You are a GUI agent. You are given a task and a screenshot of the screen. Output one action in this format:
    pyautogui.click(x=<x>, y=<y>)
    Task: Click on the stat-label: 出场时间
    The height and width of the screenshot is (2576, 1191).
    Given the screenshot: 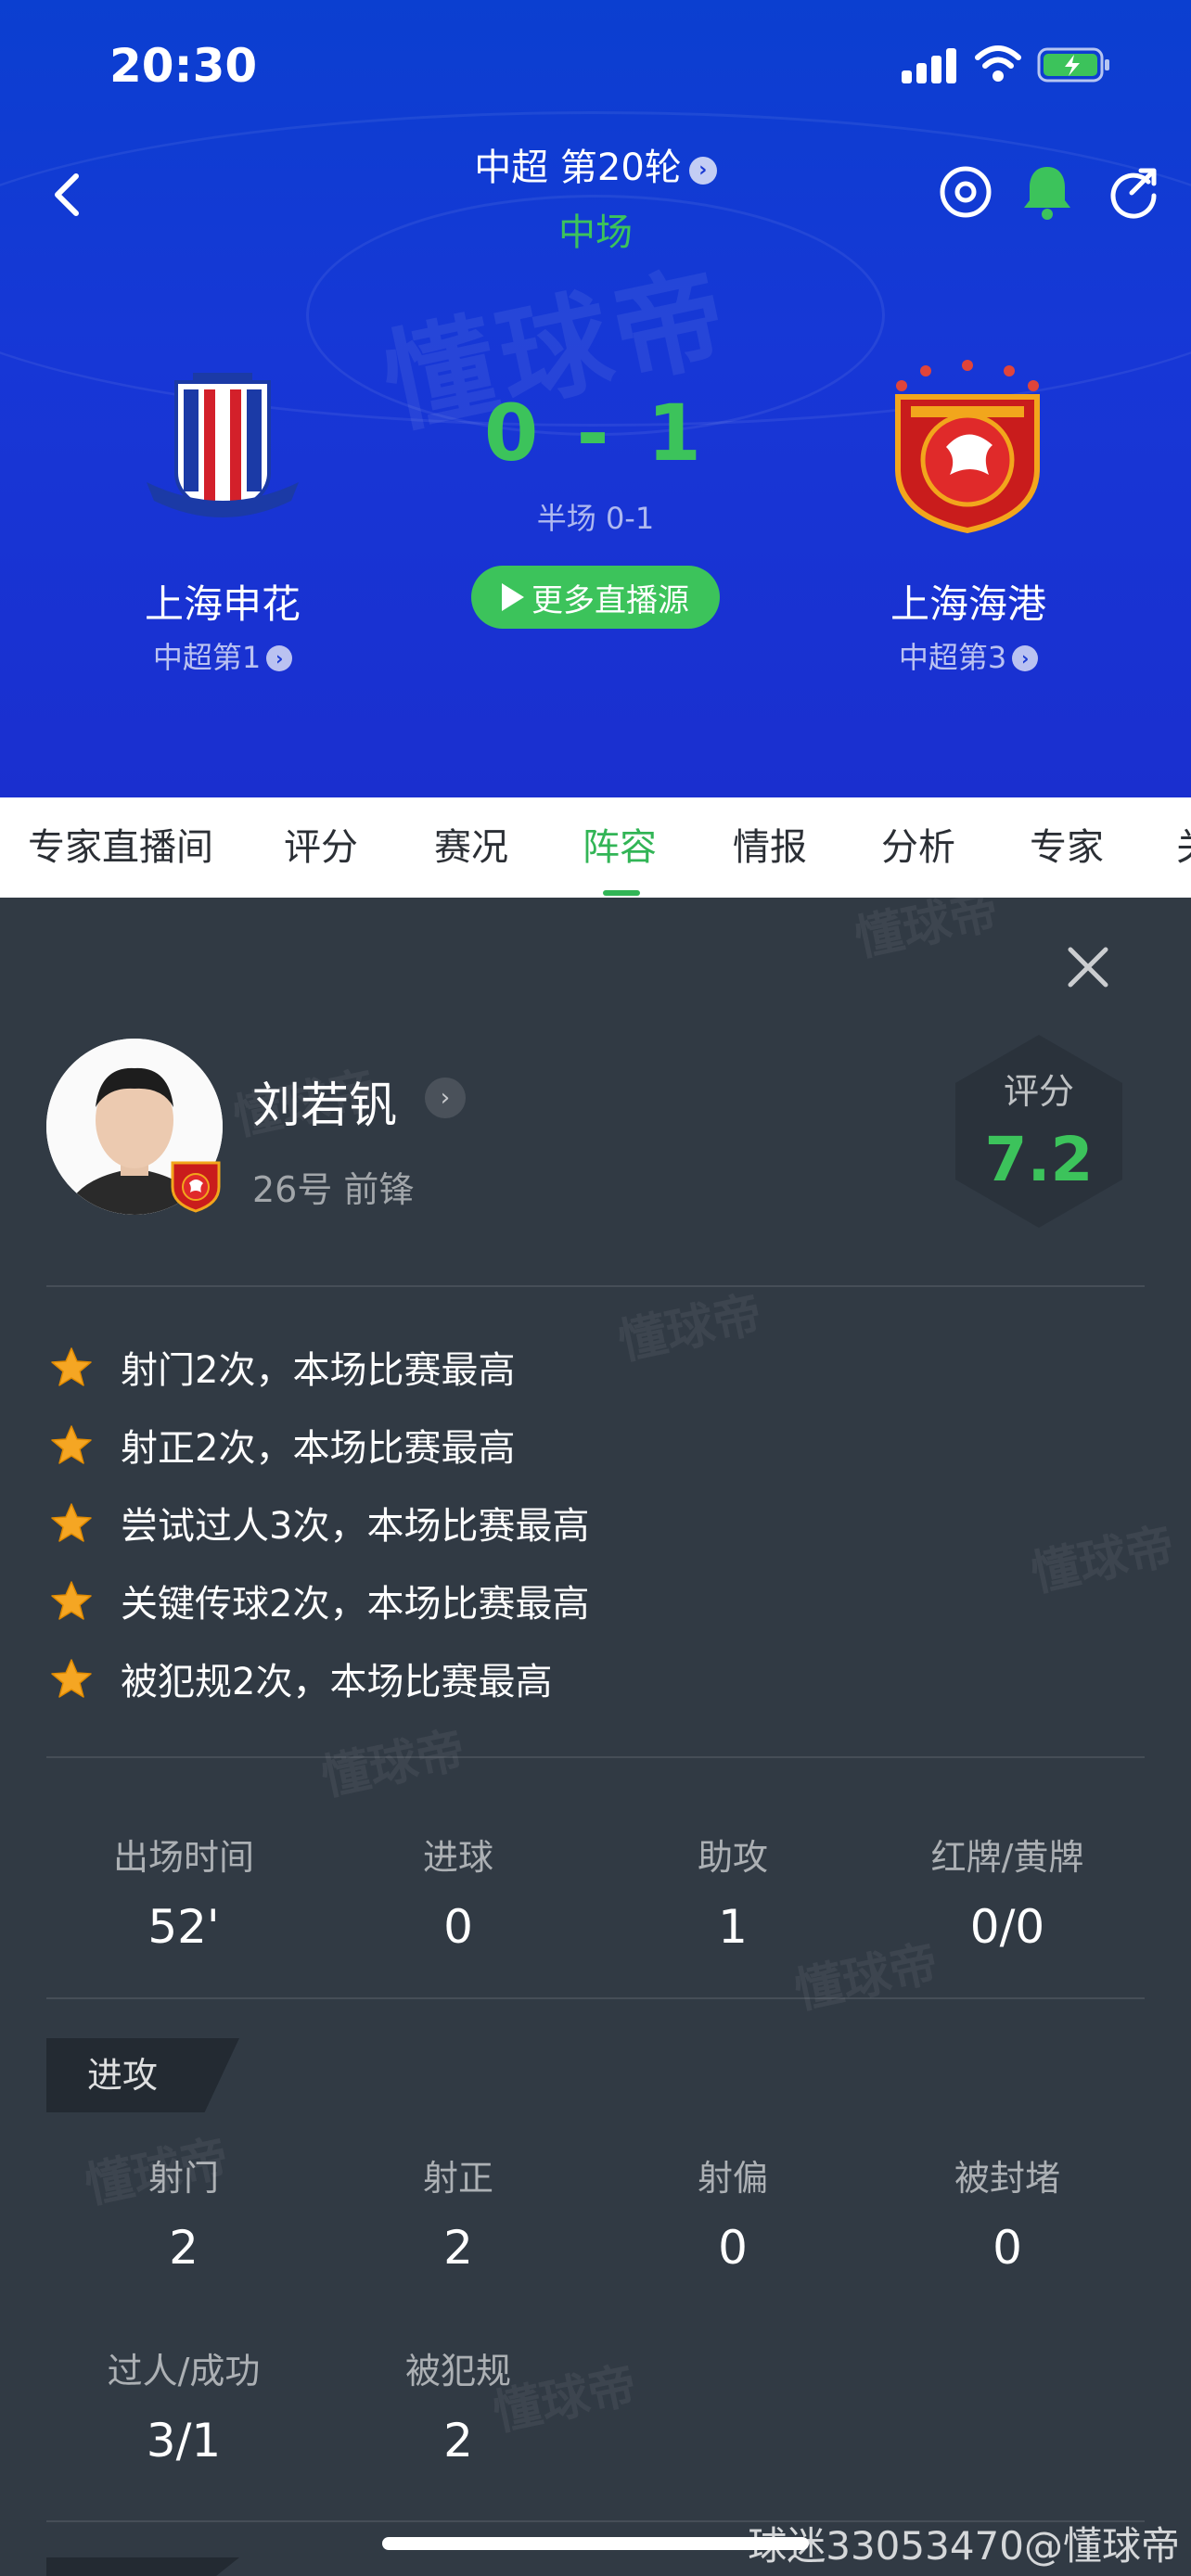 What is the action you would take?
    pyautogui.click(x=183, y=1858)
    